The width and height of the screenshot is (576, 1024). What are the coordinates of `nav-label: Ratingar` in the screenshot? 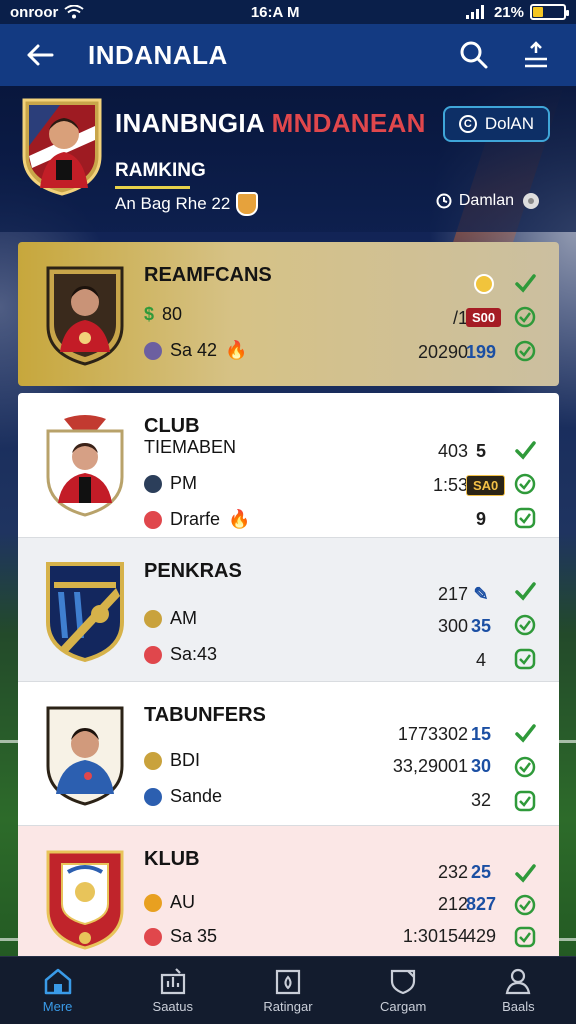 It's located at (288, 1006).